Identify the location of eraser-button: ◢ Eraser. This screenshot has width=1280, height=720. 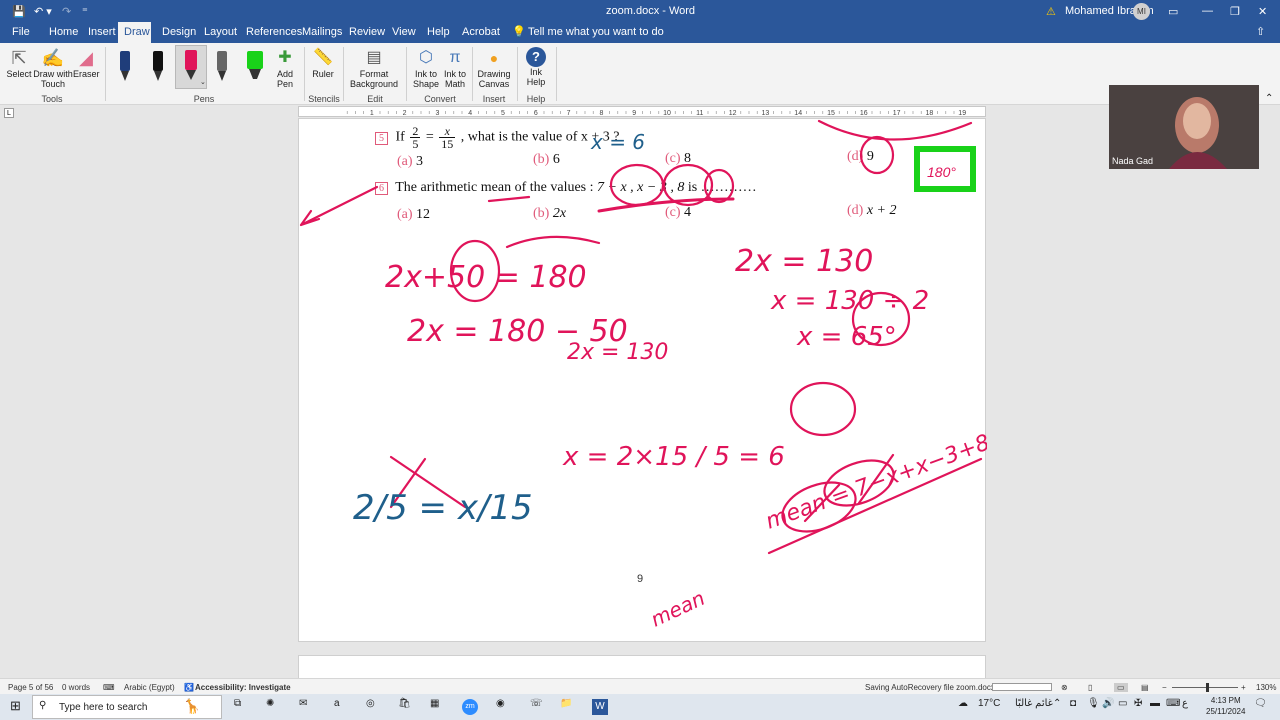
(86, 63).